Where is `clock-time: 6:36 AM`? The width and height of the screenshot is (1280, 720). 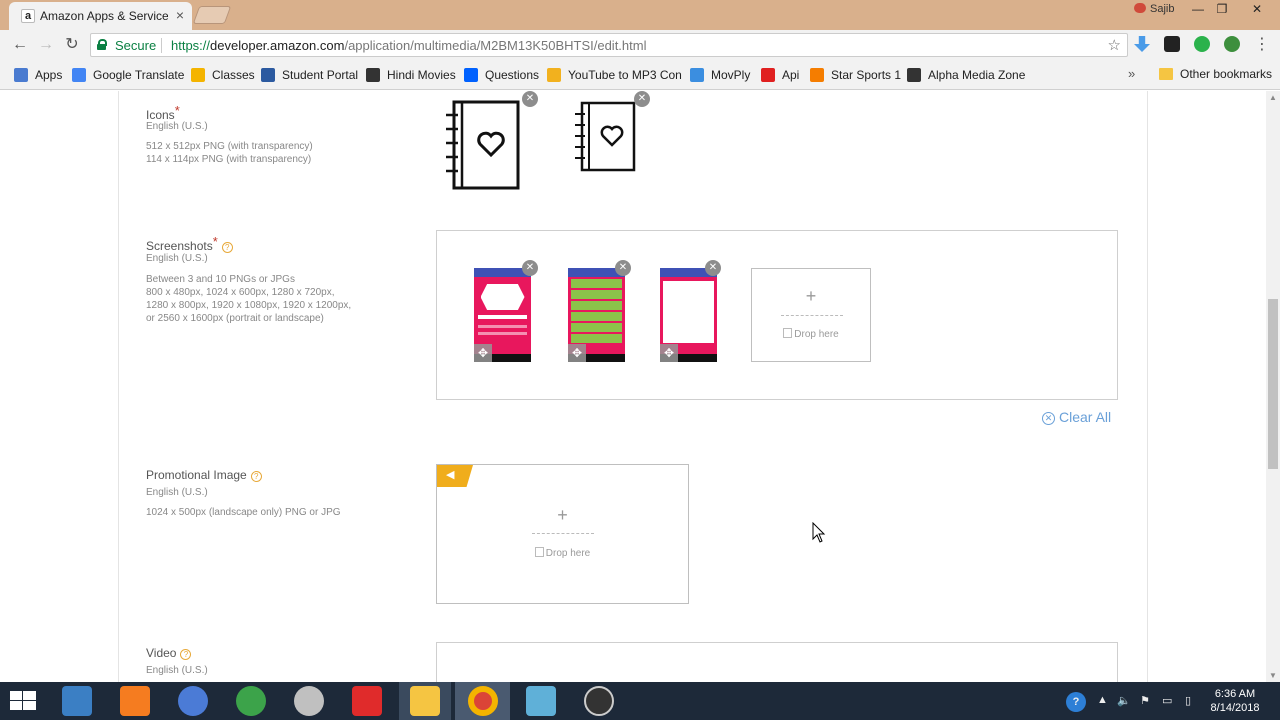 clock-time: 6:36 AM is located at coordinates (1235, 694).